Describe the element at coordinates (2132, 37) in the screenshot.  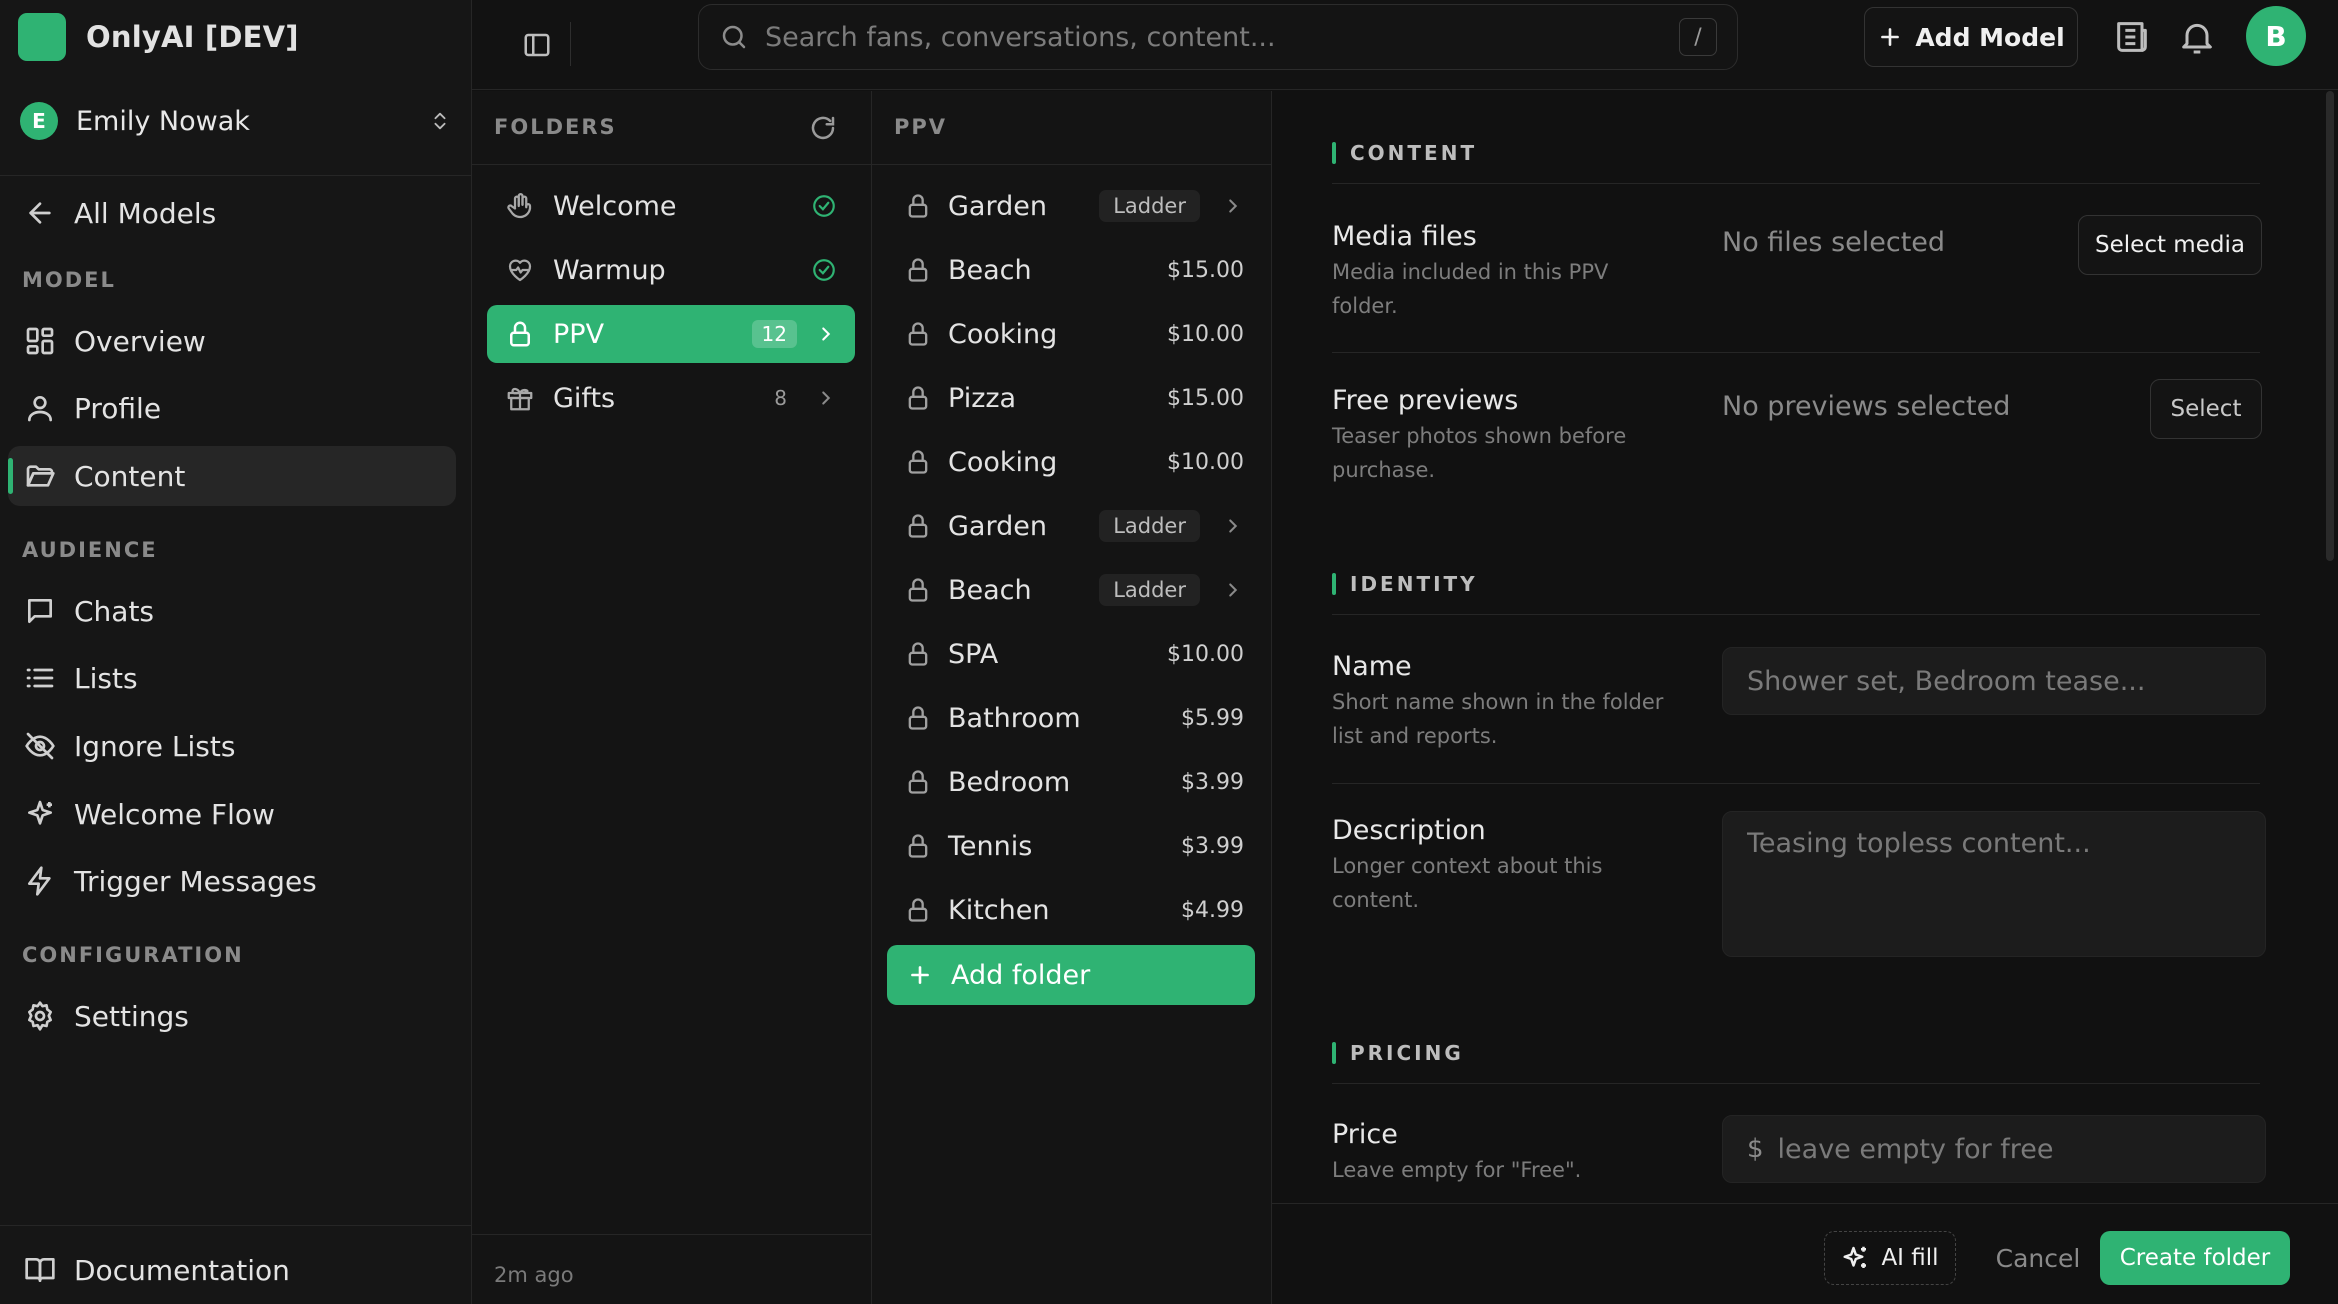
I see `newspaper-icon` at that location.